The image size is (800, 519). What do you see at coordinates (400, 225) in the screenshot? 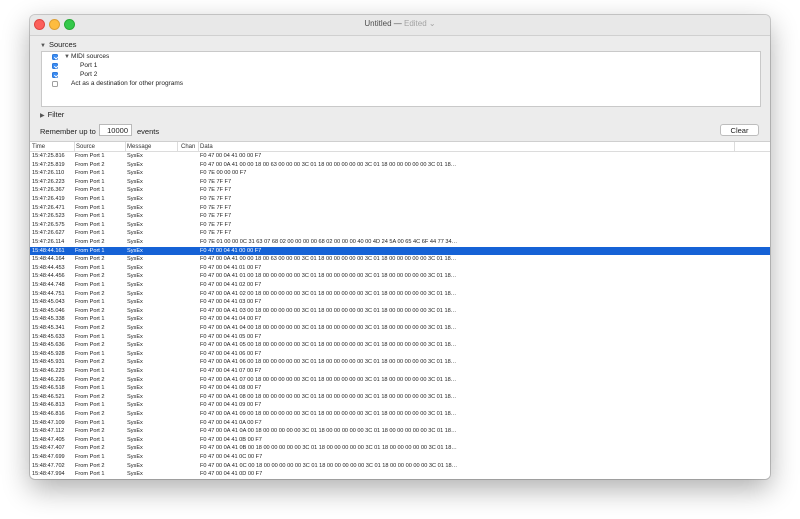
I see `table-row: 15:47:26.575 From Port 1 SysEx F0 7E 7F F7` at bounding box center [400, 225].